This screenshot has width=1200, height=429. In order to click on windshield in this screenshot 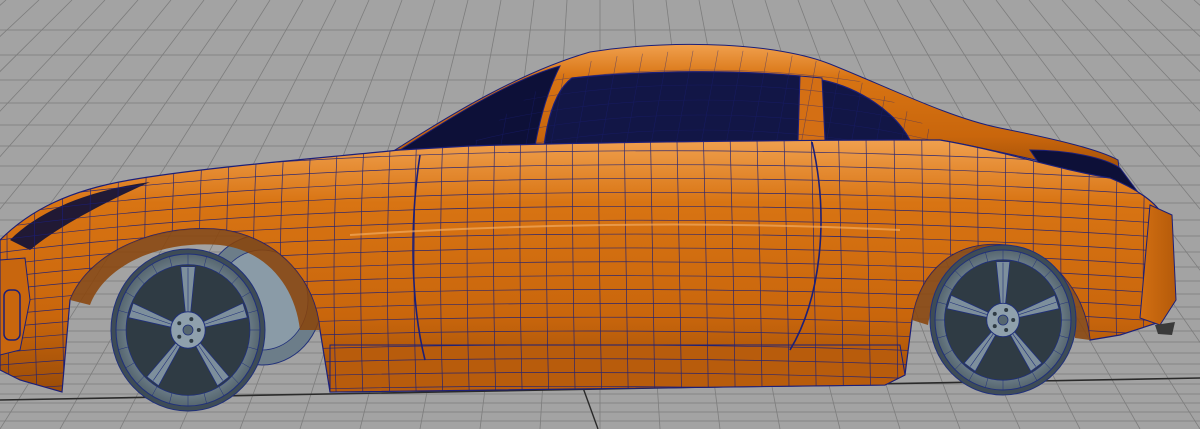, I will do `click(479, 108)`.